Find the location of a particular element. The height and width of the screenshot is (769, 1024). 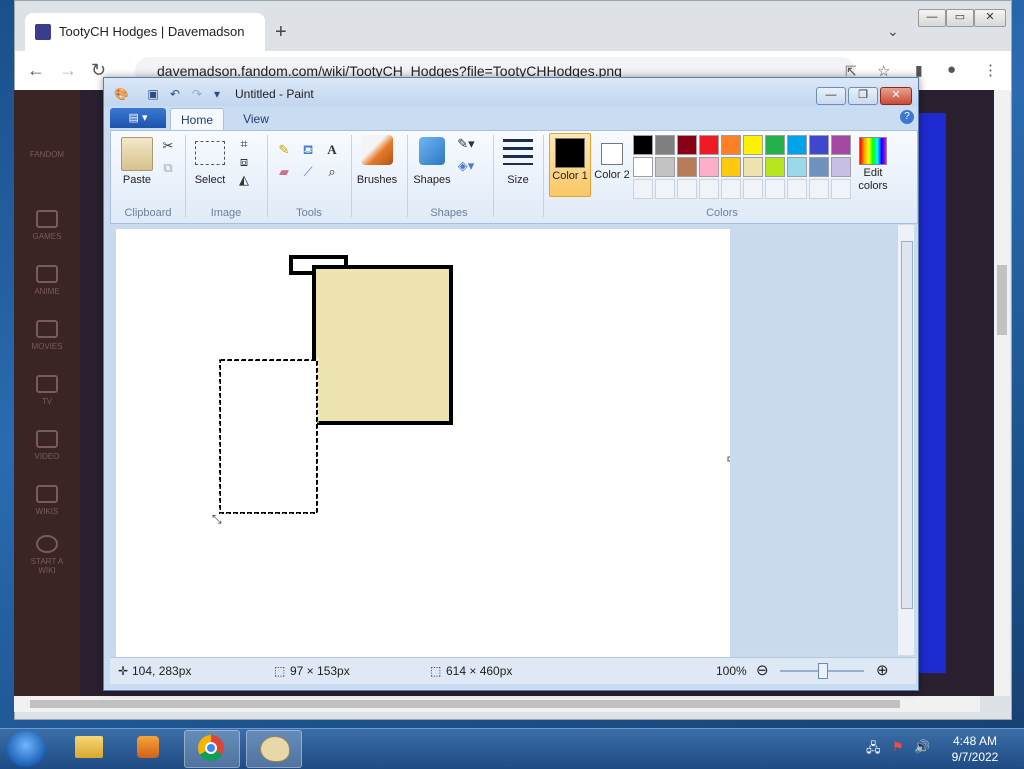

copy-icon: ⧉ is located at coordinates (168, 168).